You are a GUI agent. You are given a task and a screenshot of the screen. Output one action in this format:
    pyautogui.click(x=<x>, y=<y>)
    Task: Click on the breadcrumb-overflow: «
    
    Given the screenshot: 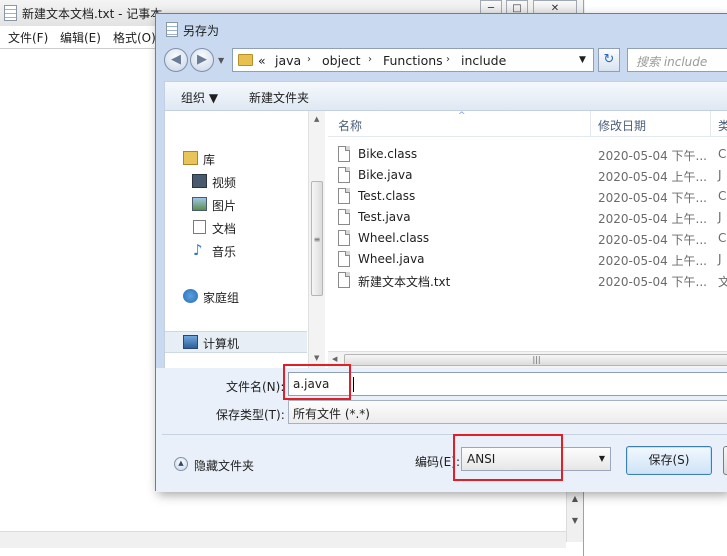 What is the action you would take?
    pyautogui.click(x=262, y=60)
    